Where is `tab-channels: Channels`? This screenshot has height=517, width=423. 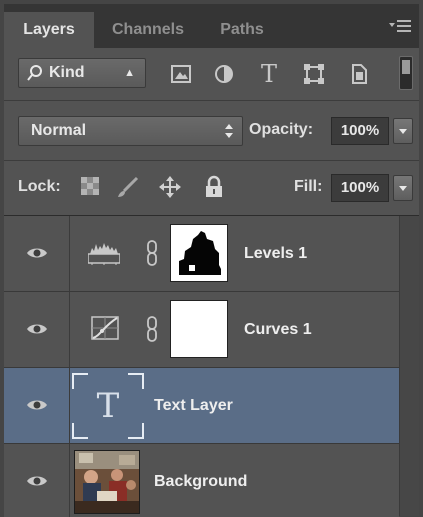
tab-channels: Channels is located at coordinates (148, 30).